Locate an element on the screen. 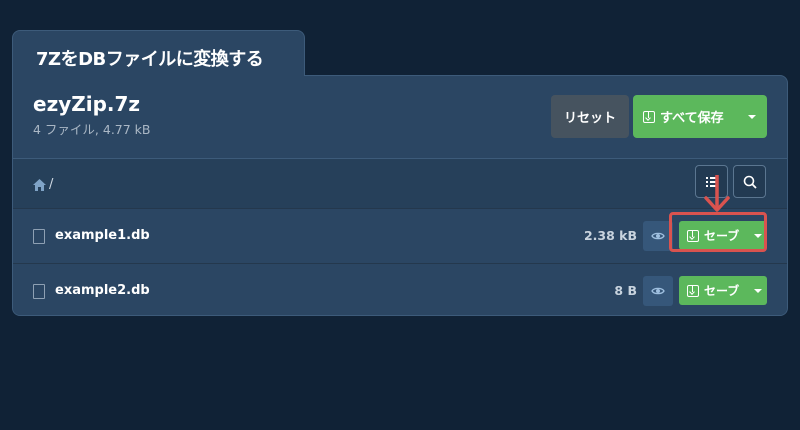 This screenshot has height=430, width=800. arrow-down-icon is located at coordinates (717, 193).